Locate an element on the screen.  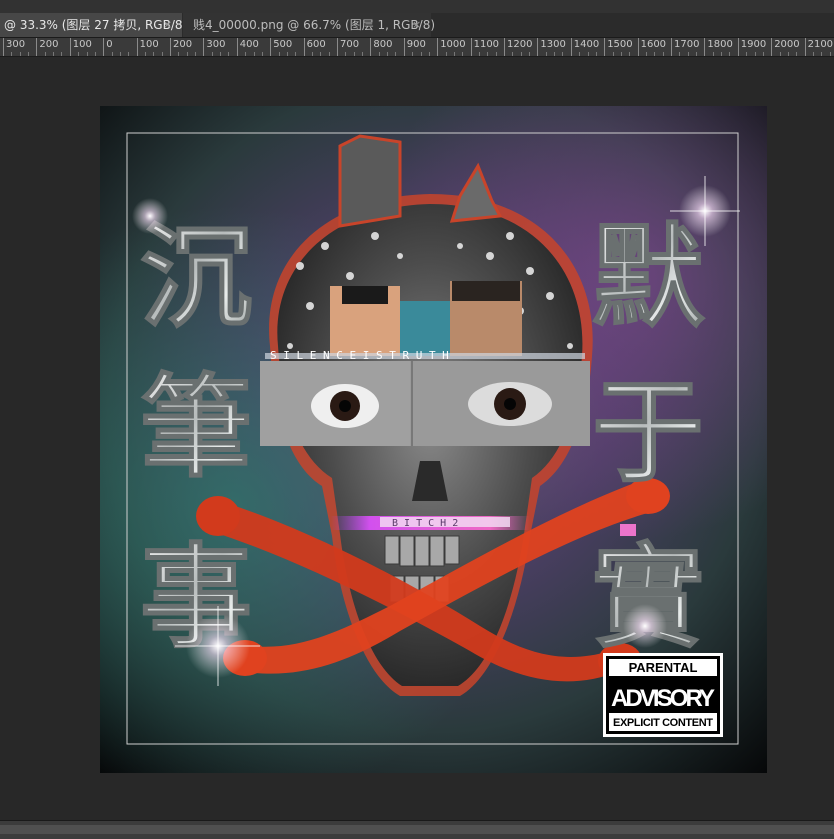
scrollbar-thumb is located at coordinates (417, 829).